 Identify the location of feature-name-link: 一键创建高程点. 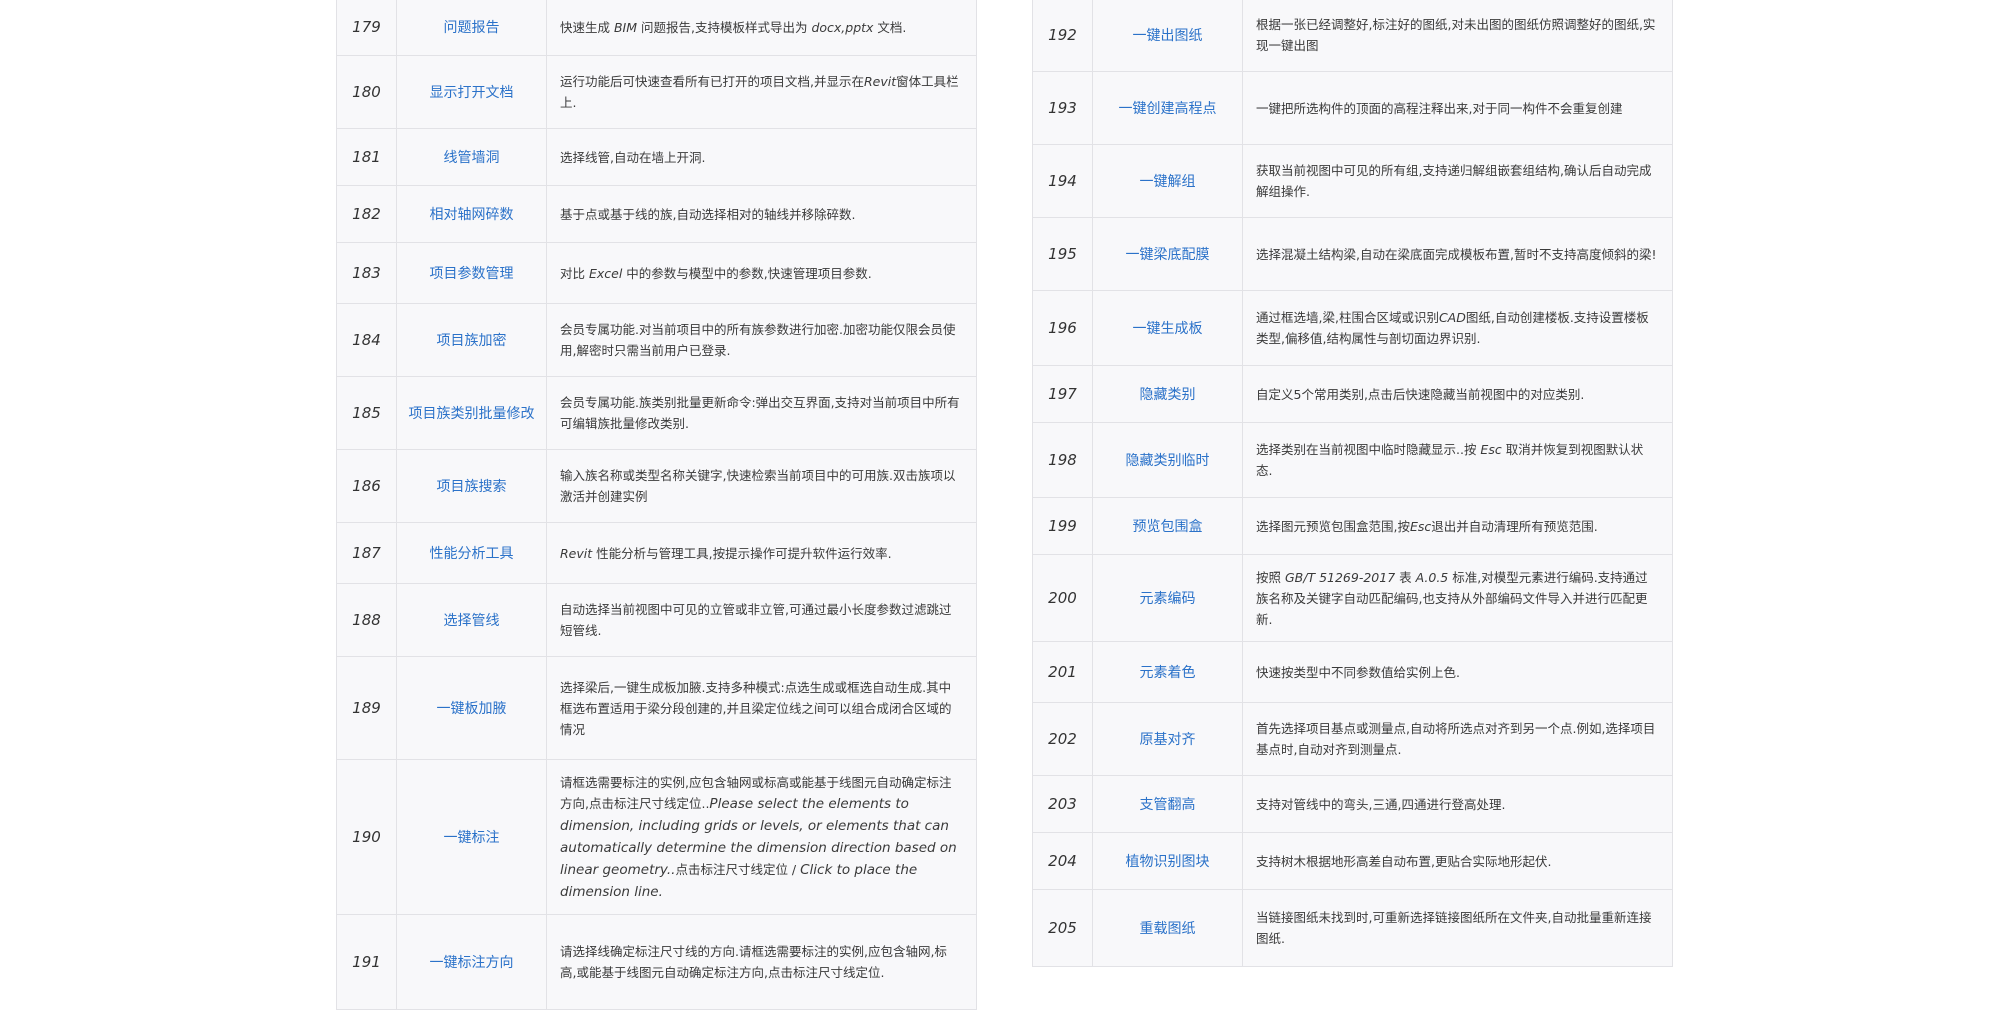
(1168, 109).